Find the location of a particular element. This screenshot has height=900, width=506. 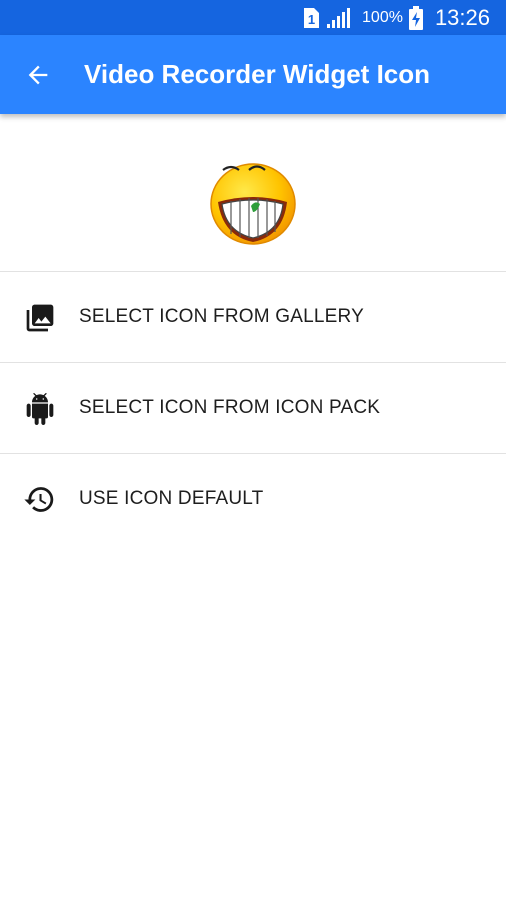

arrow-left-icon is located at coordinates (38, 75).